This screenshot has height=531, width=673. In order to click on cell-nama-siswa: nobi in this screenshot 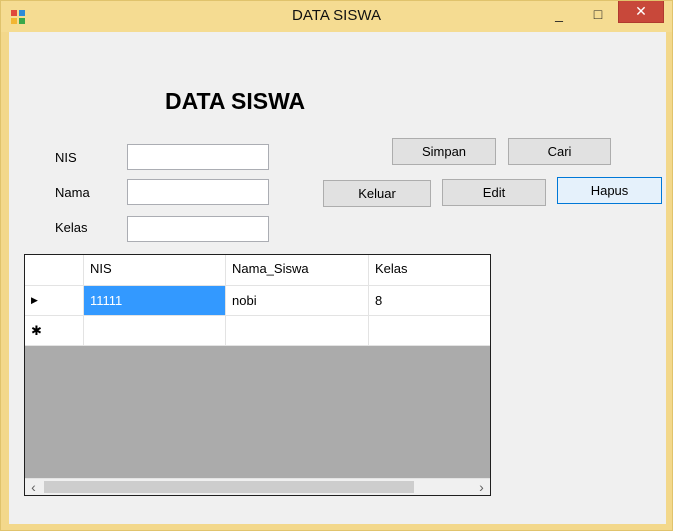, I will do `click(297, 301)`.